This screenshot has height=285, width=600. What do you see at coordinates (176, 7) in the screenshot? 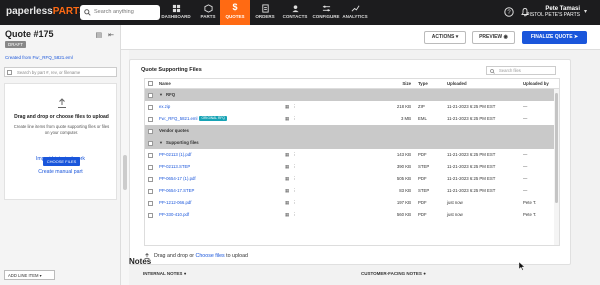
I see `dashboard-icon` at bounding box center [176, 7].